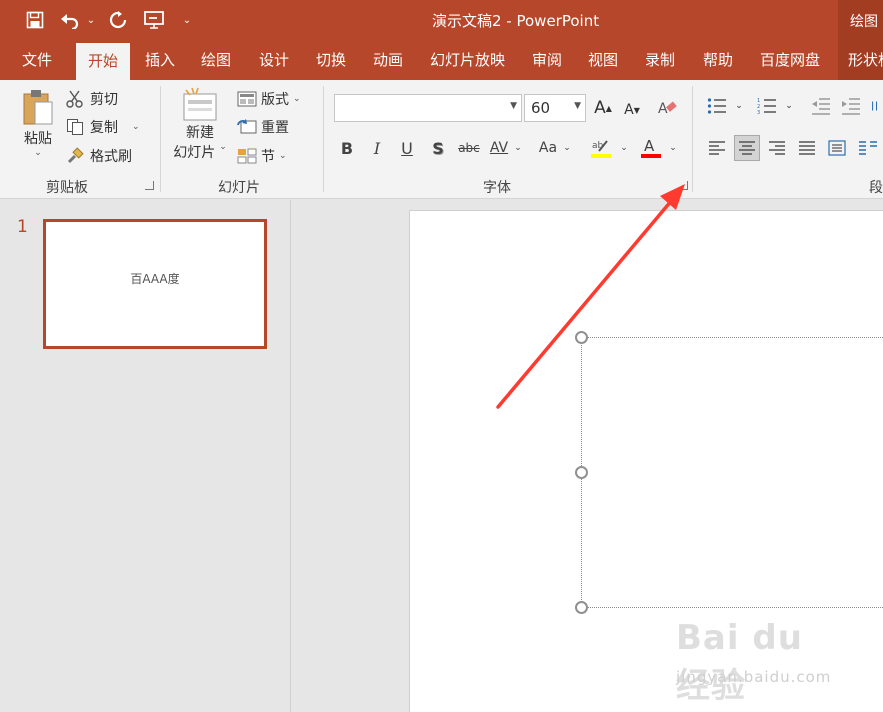  What do you see at coordinates (789, 106) in the screenshot?
I see `numbering-dropdown-icon: ⌄` at bounding box center [789, 106].